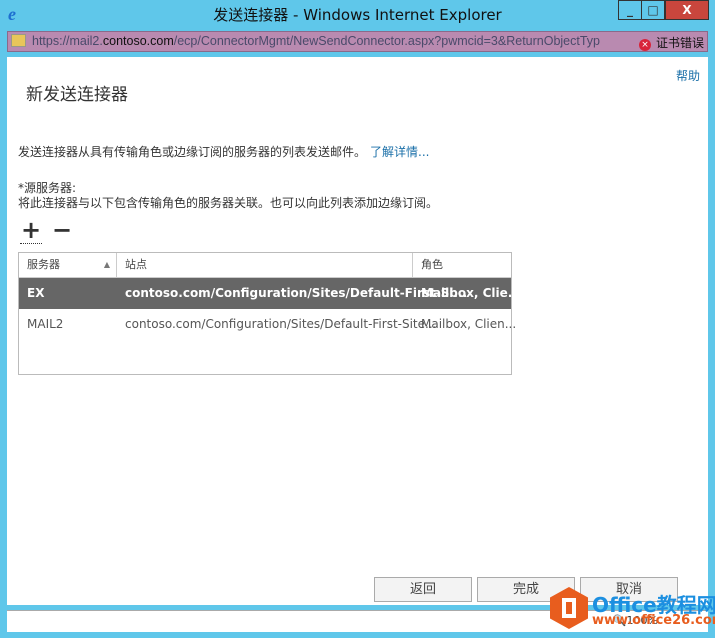 This screenshot has width=715, height=638. I want to click on page-mail-icon, so click(18, 40).